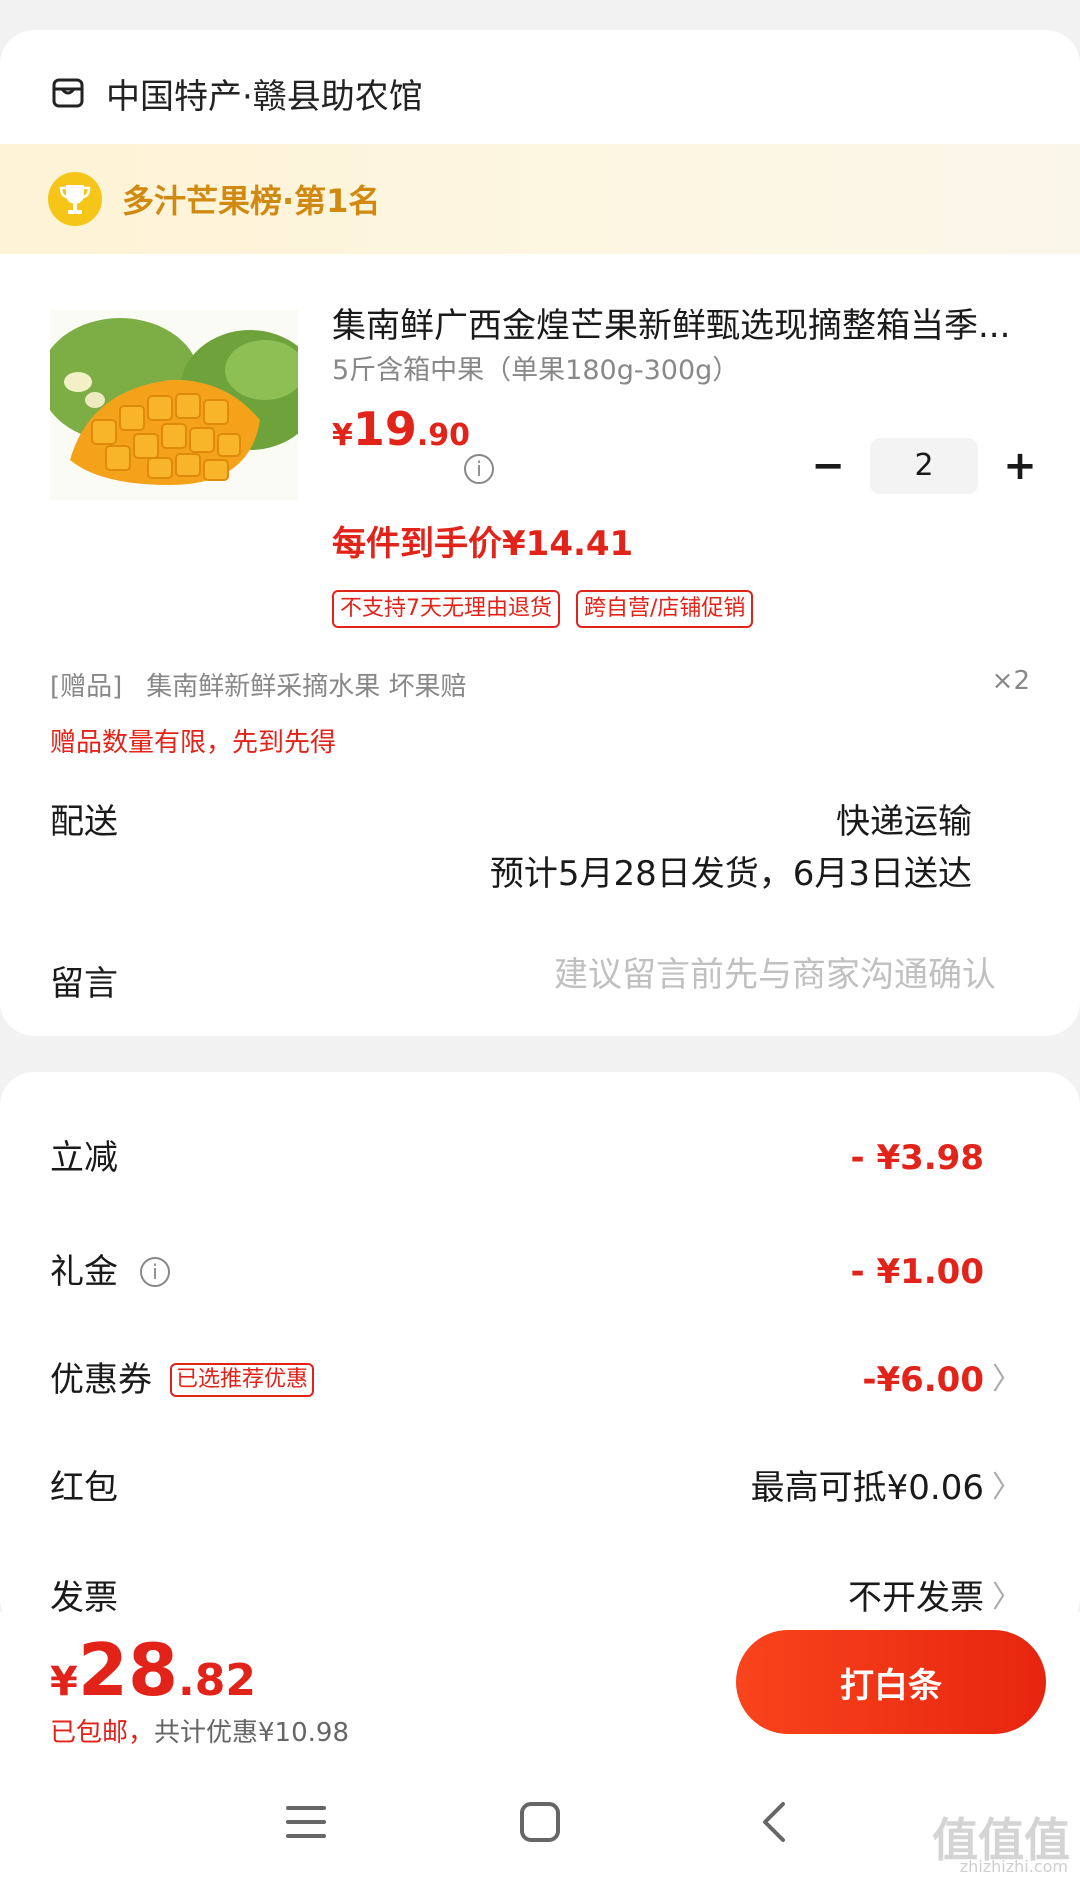 Image resolution: width=1080 pixels, height=1880 pixels. What do you see at coordinates (264, 96) in the screenshot?
I see `shop-name: 中国特产·赣县助农馆` at bounding box center [264, 96].